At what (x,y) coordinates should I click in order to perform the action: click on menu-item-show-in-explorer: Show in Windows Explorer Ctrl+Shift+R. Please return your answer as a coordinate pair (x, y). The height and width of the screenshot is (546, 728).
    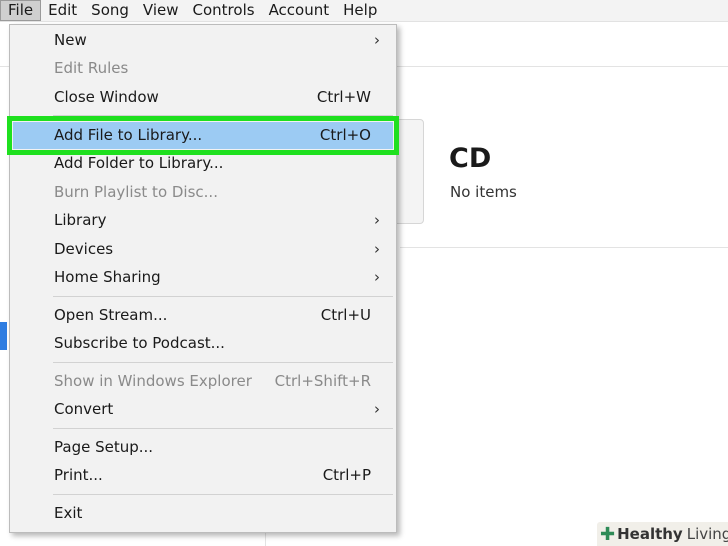
    Looking at the image, I should click on (203, 381).